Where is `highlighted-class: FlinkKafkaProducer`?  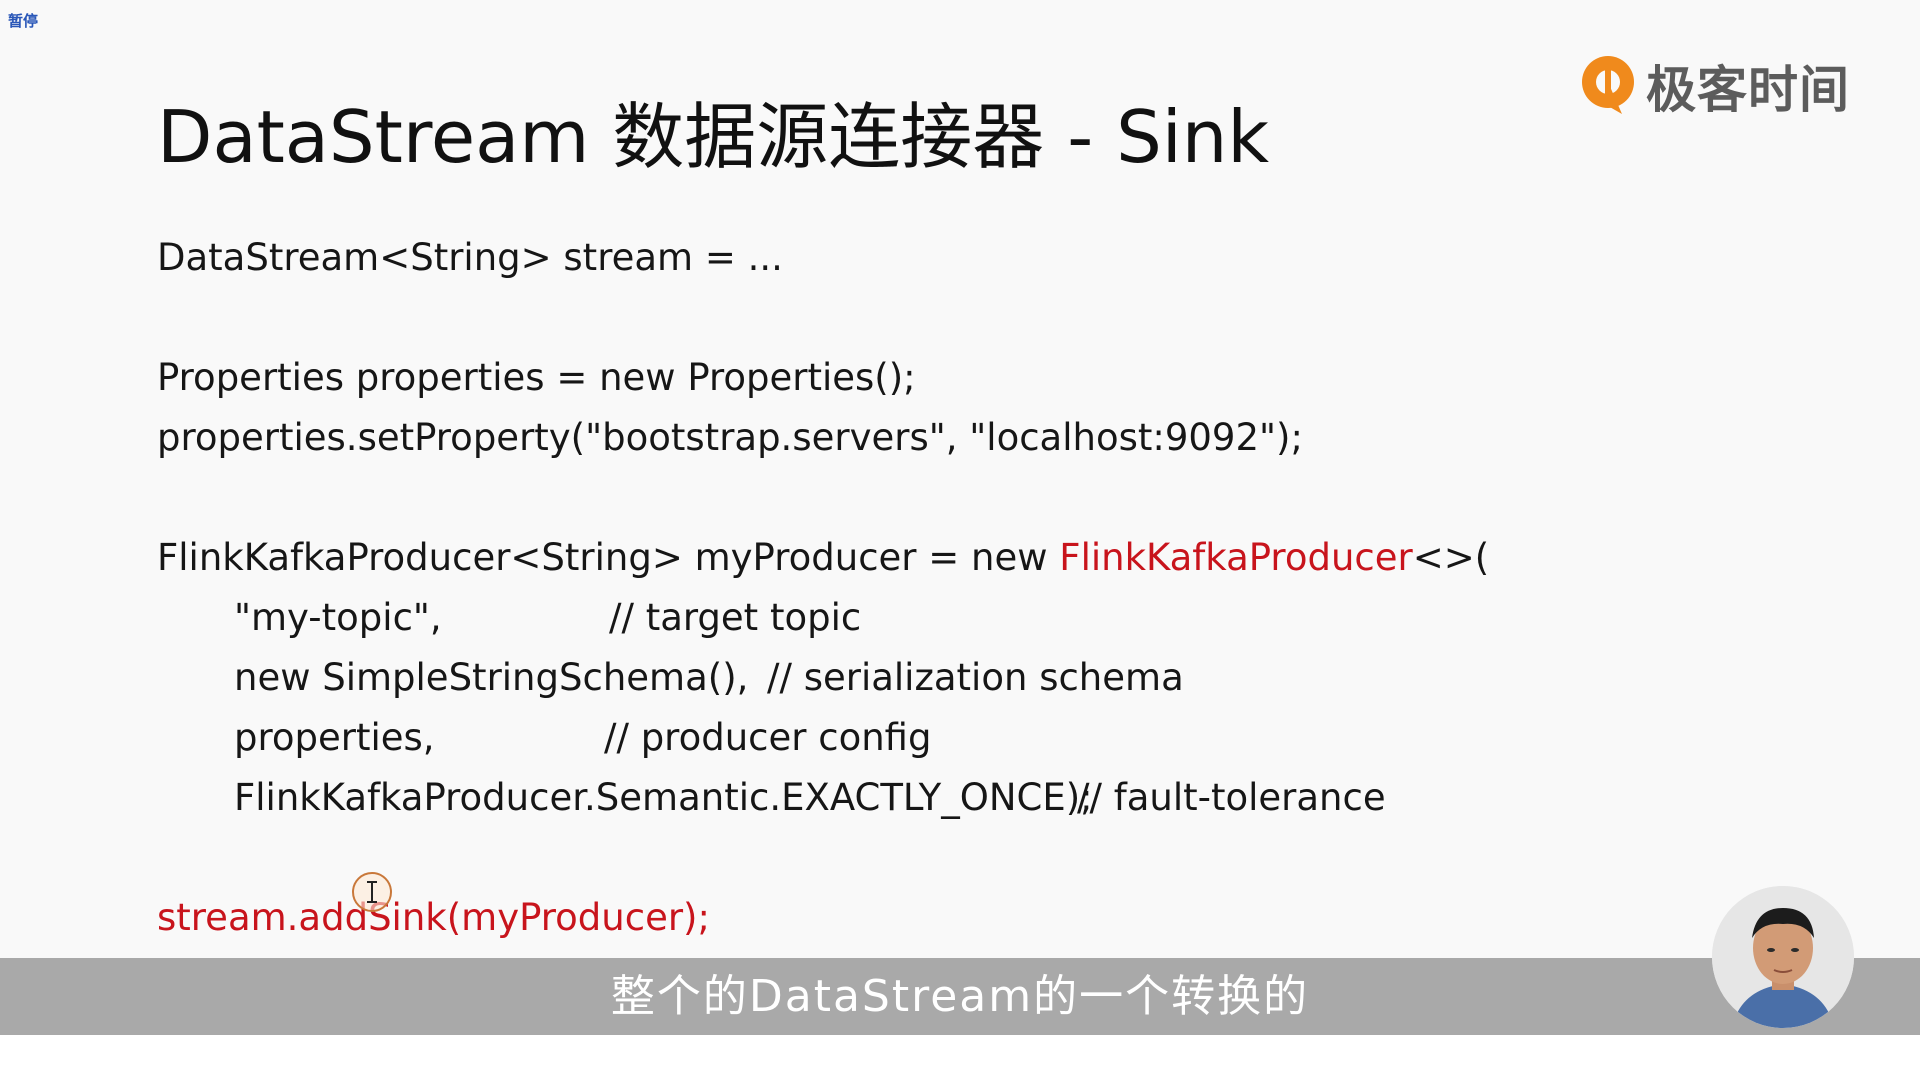
highlighted-class: FlinkKafkaProducer is located at coordinates (1236, 557).